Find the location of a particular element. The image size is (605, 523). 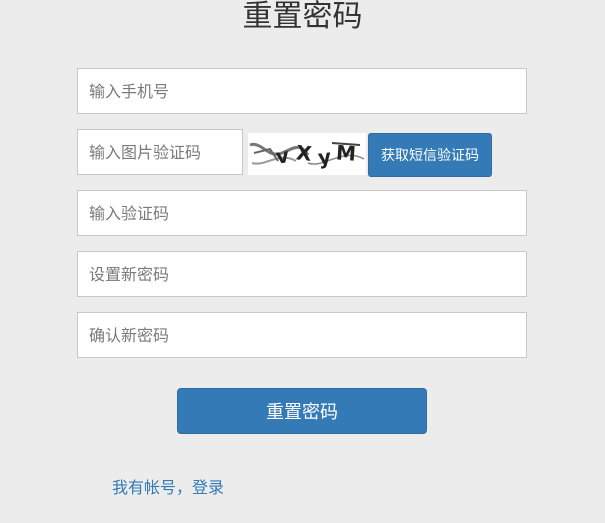

captcha-image: v X y M is located at coordinates (307, 154).